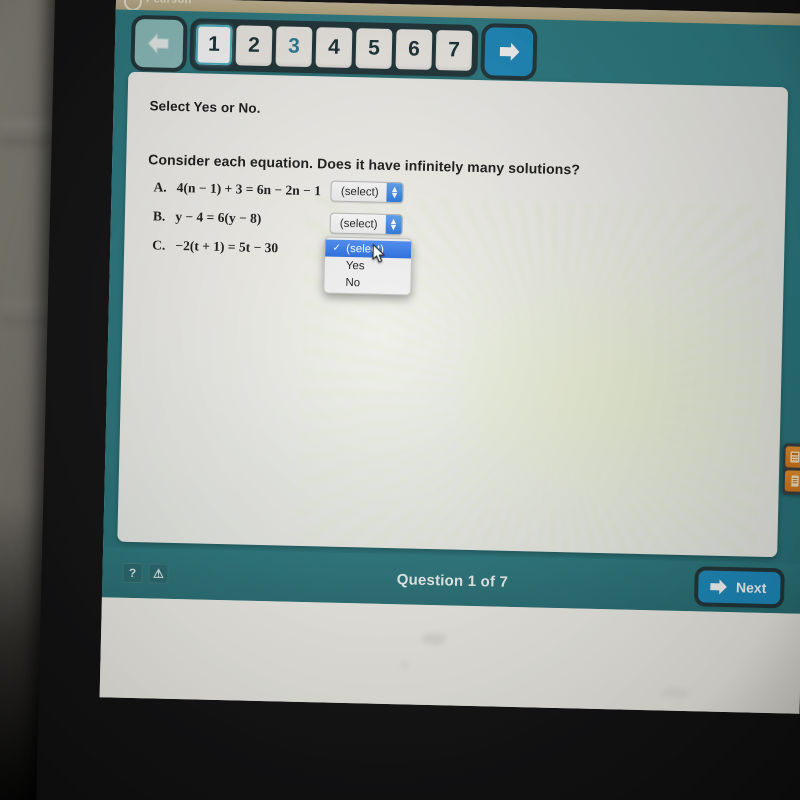 The height and width of the screenshot is (800, 800). Describe the element at coordinates (374, 48) in the screenshot. I see `page-button-5: 5` at that location.